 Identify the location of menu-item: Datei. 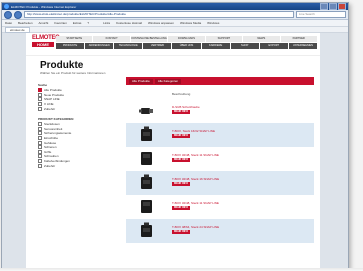
(8, 23).